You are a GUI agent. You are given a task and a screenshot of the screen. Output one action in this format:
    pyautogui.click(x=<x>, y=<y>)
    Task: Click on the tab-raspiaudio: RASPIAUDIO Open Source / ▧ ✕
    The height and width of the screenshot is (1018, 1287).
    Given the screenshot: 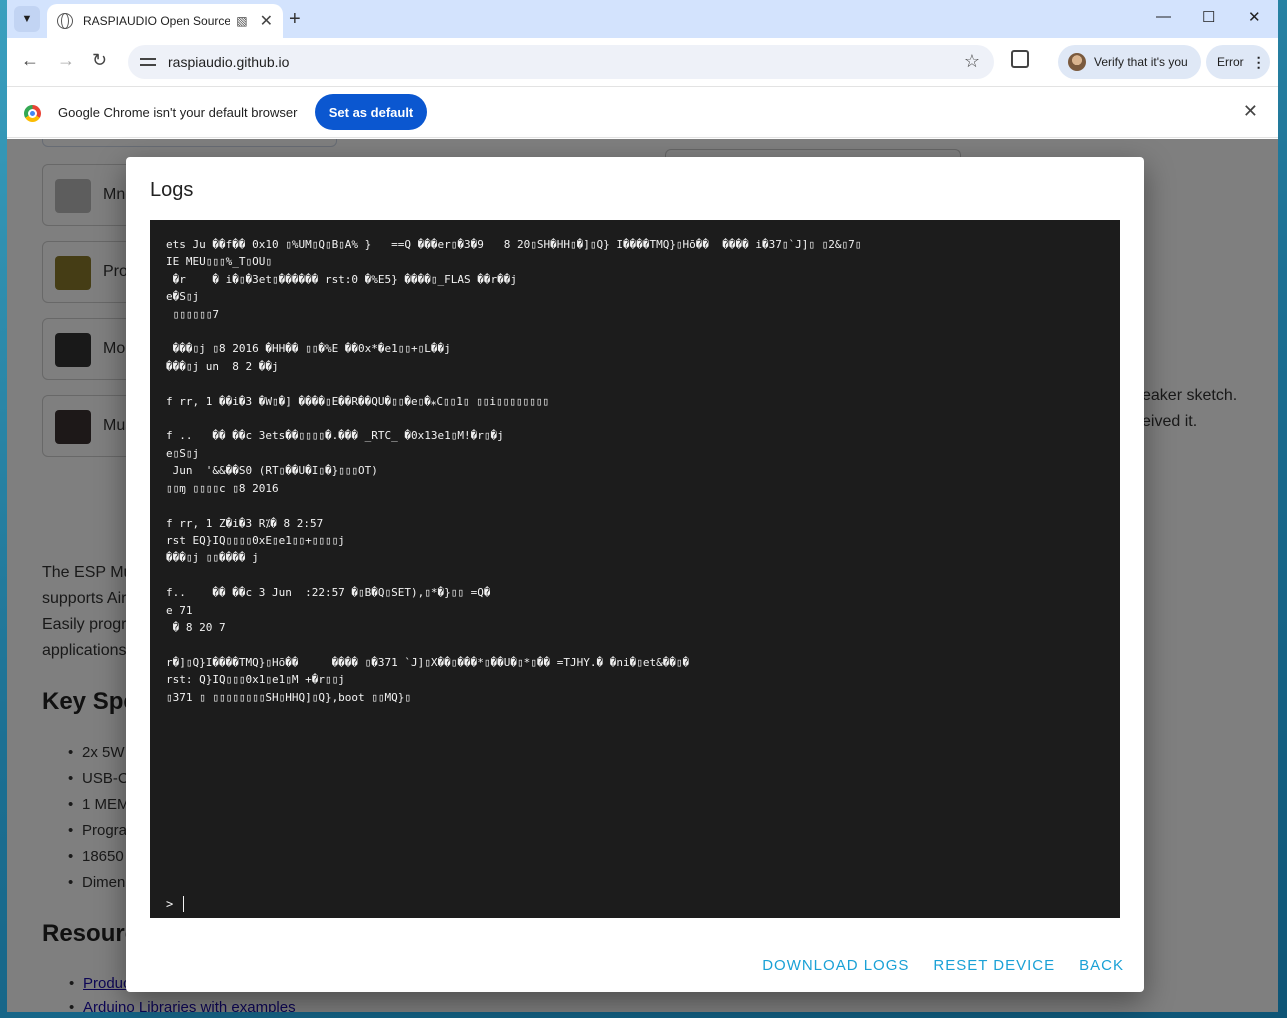 What is the action you would take?
    pyautogui.click(x=165, y=21)
    